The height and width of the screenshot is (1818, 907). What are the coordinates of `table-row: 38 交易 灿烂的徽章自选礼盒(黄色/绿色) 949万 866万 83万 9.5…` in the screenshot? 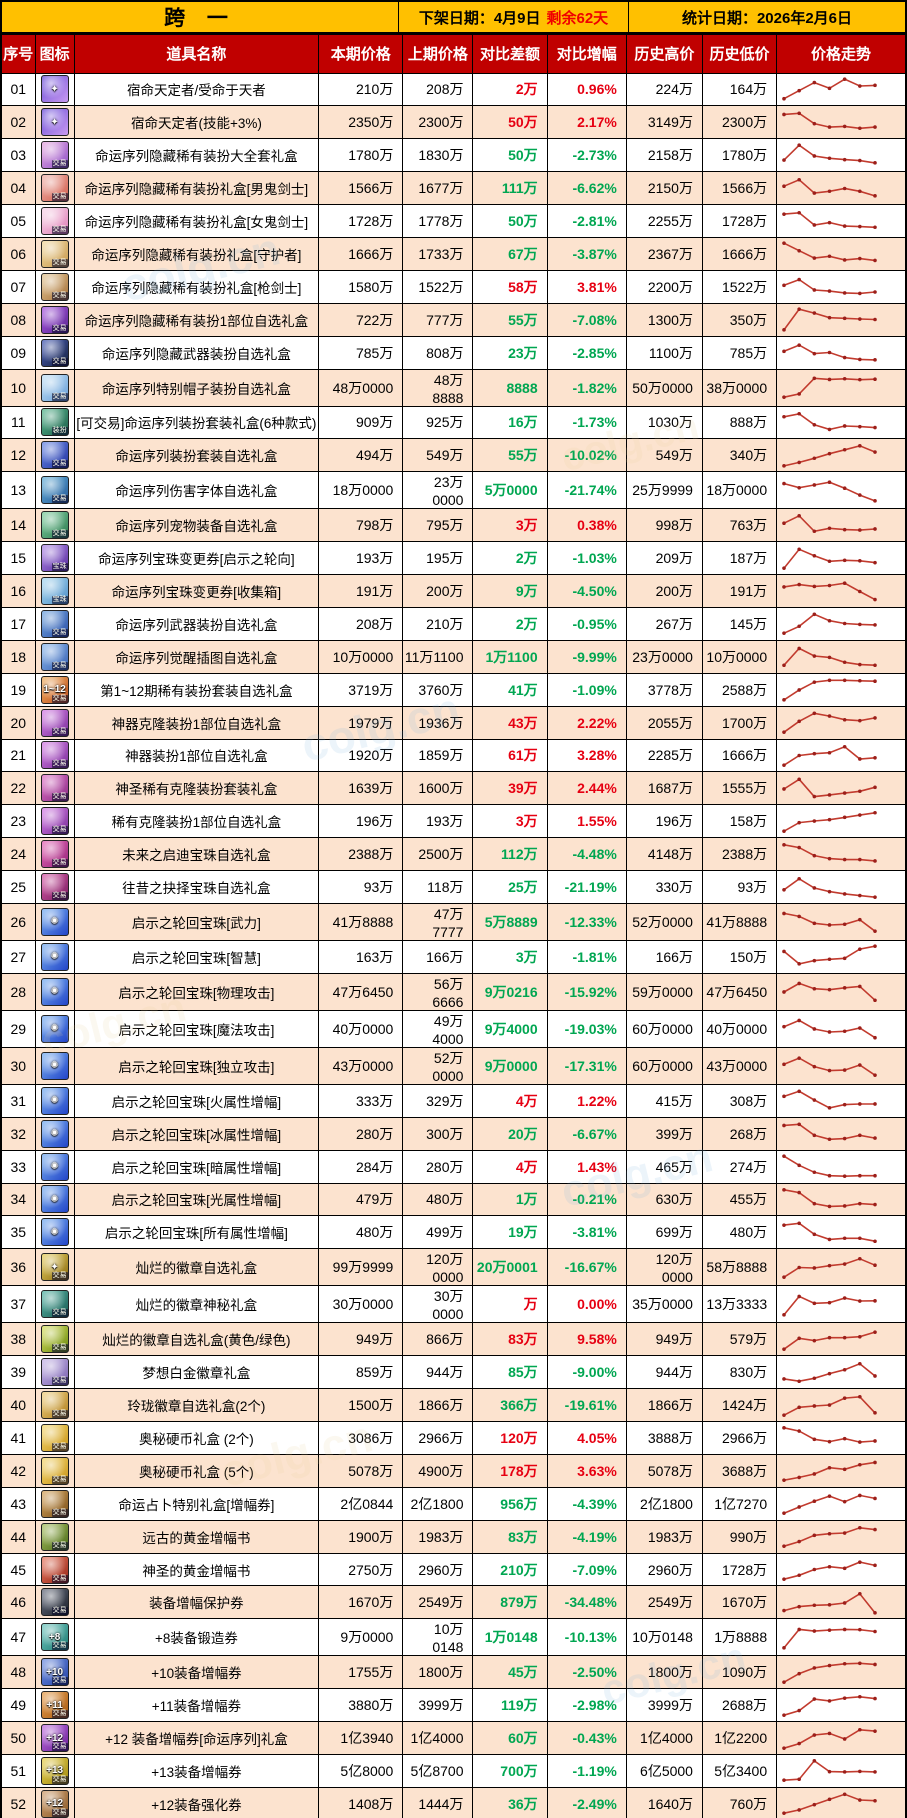 It's located at (453, 1339).